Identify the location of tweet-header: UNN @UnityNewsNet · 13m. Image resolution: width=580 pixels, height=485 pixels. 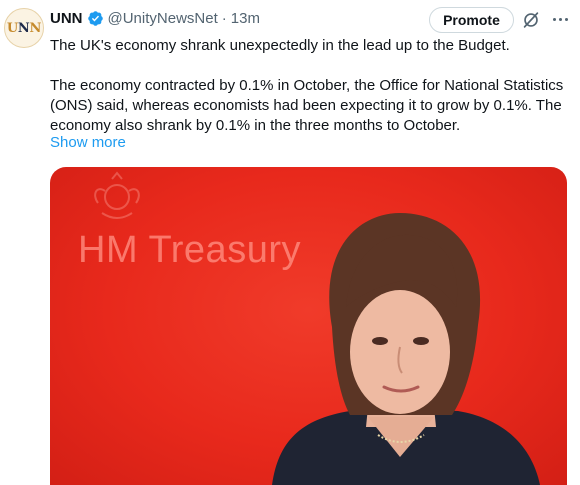
(155, 18).